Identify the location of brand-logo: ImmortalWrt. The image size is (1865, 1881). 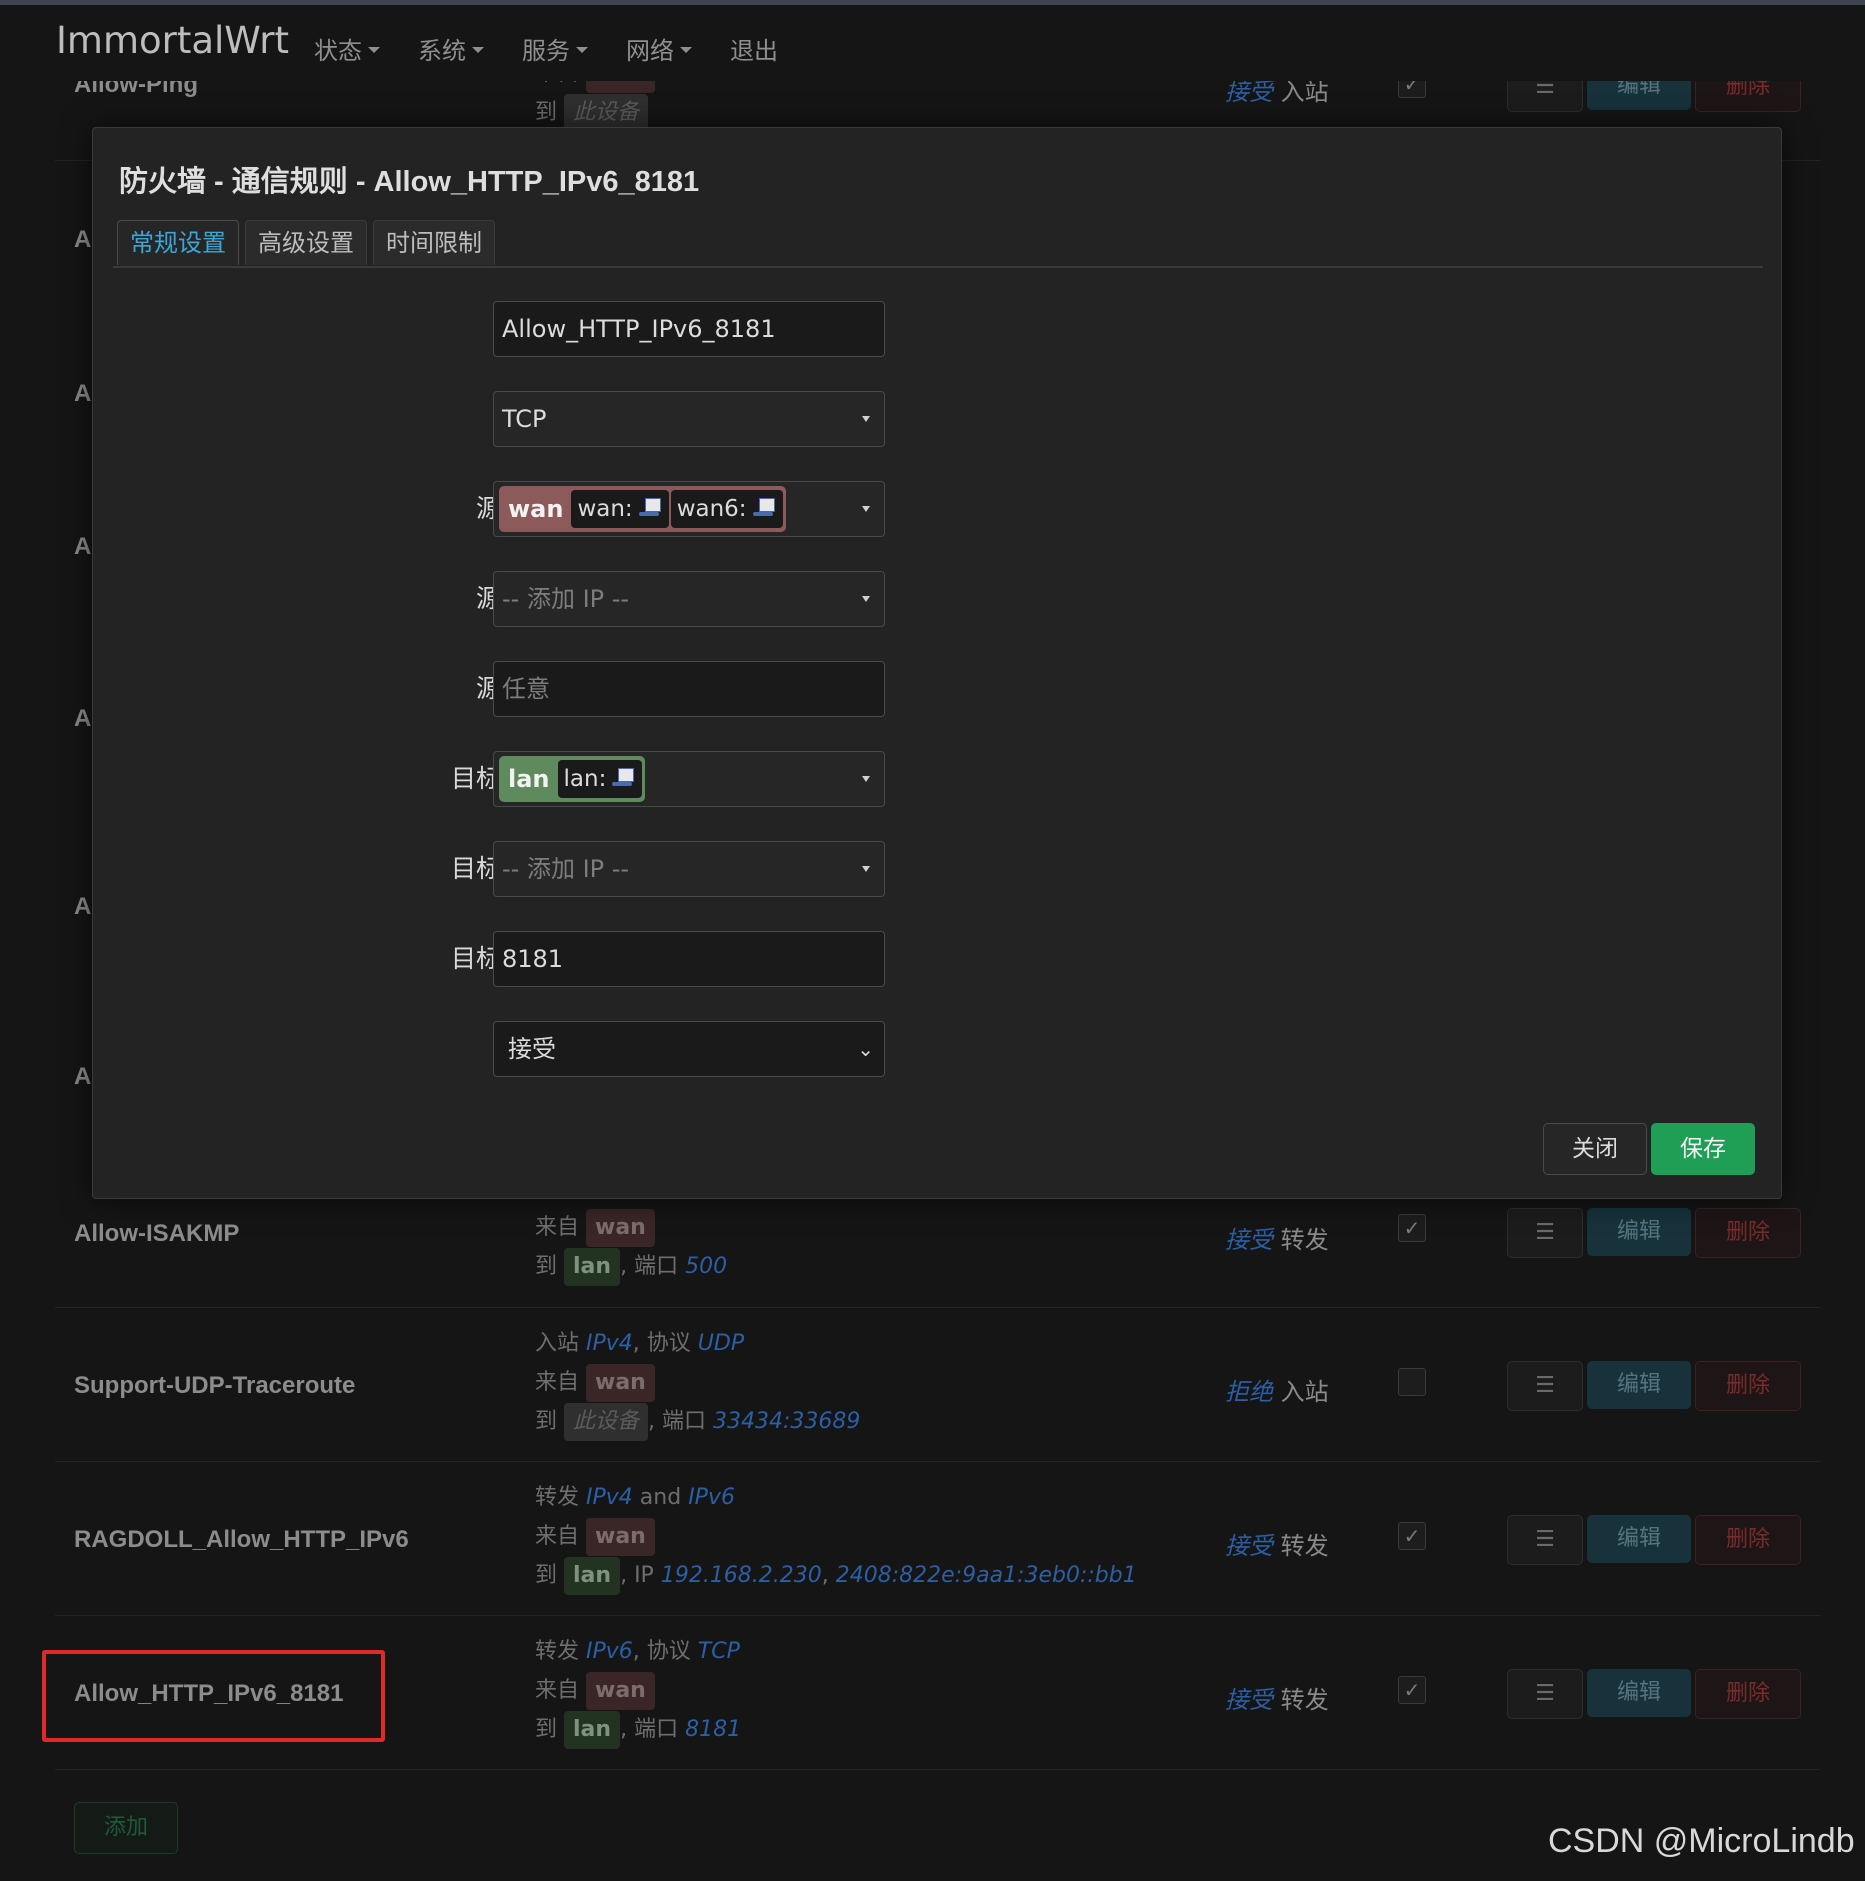
(172, 40).